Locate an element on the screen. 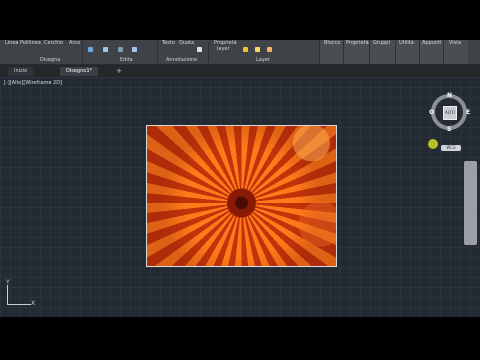 The height and width of the screenshot is (360, 480). ribbon-button-blocco: Blocco is located at coordinates (331, 52).